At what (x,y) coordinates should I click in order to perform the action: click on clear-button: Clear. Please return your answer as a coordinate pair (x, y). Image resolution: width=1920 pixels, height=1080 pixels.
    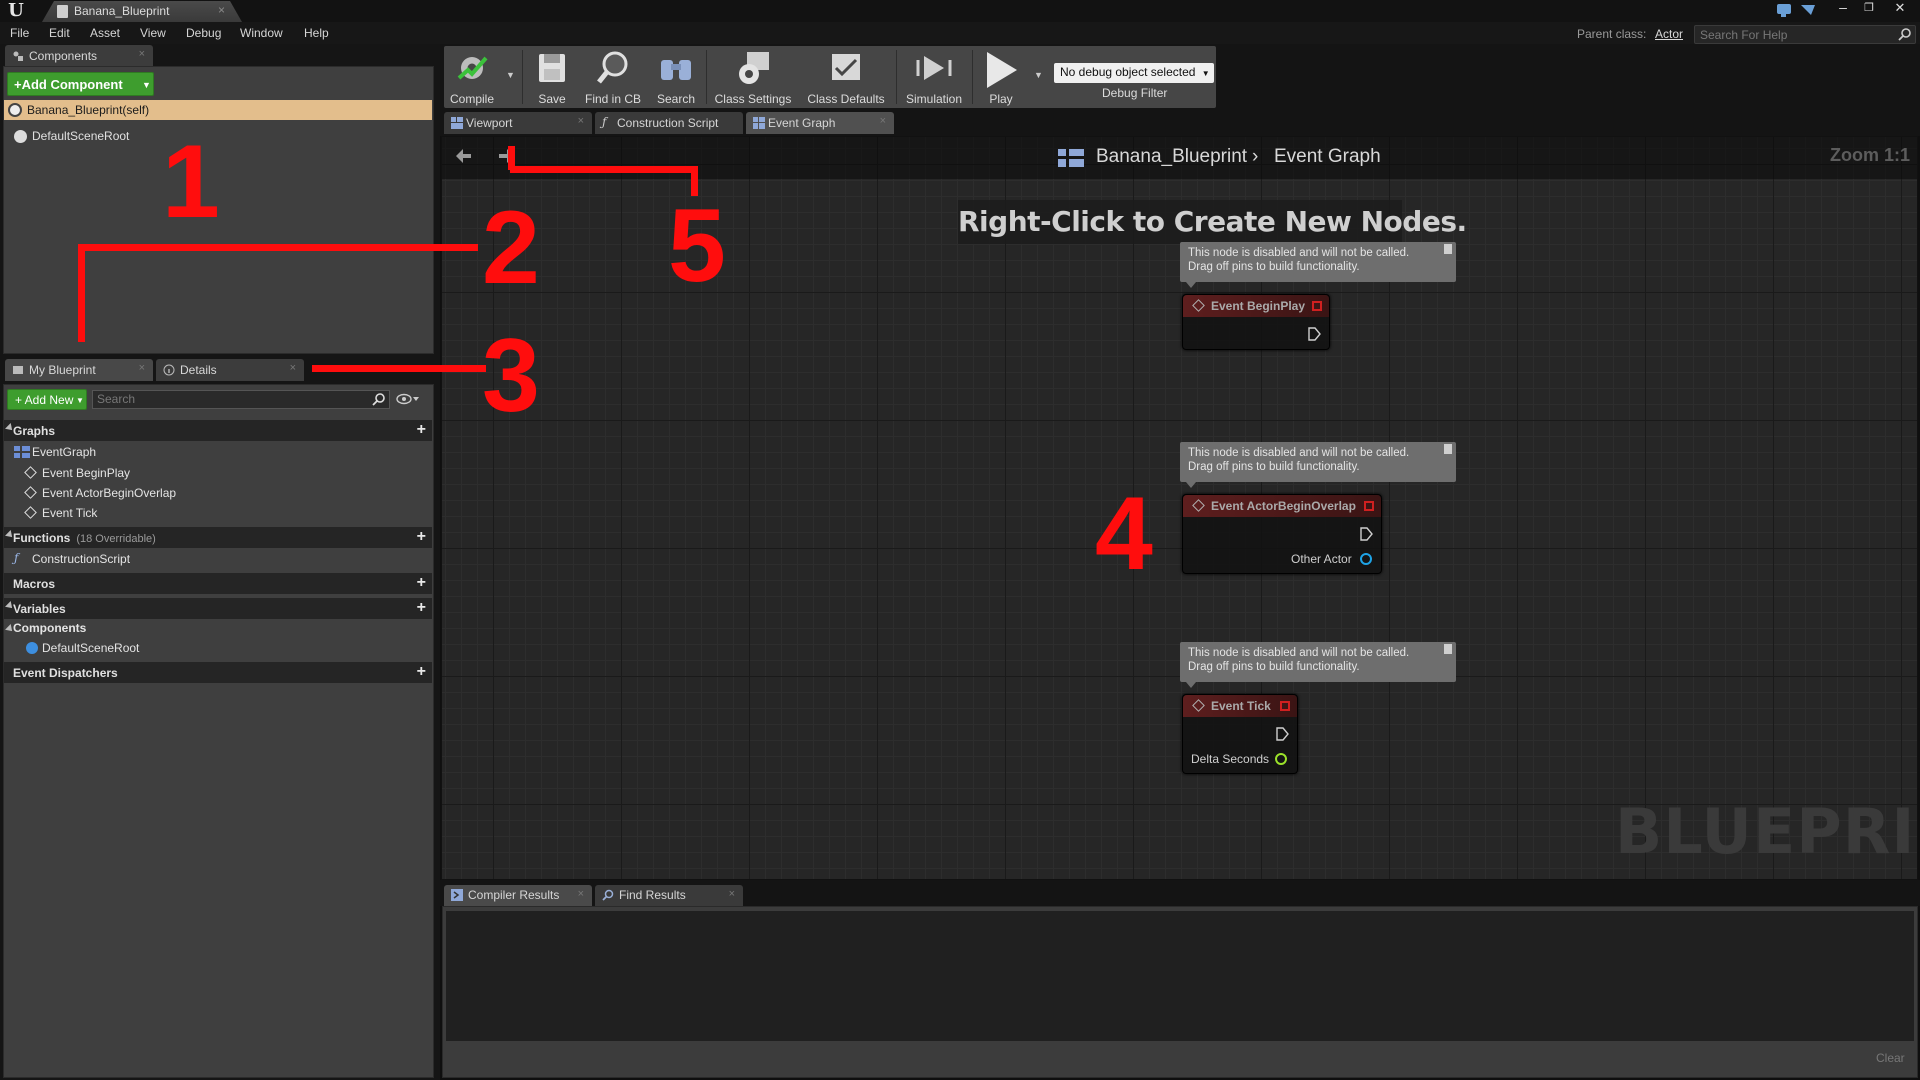
    Looking at the image, I should click on (1890, 1058).